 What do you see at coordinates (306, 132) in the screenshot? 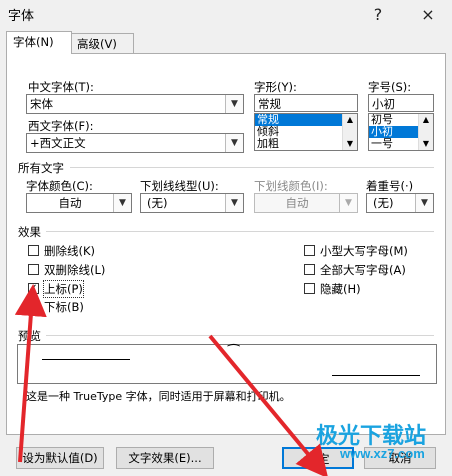
I see `font-style-list: 常规 倾斜 加粗 ▲ ▼` at bounding box center [306, 132].